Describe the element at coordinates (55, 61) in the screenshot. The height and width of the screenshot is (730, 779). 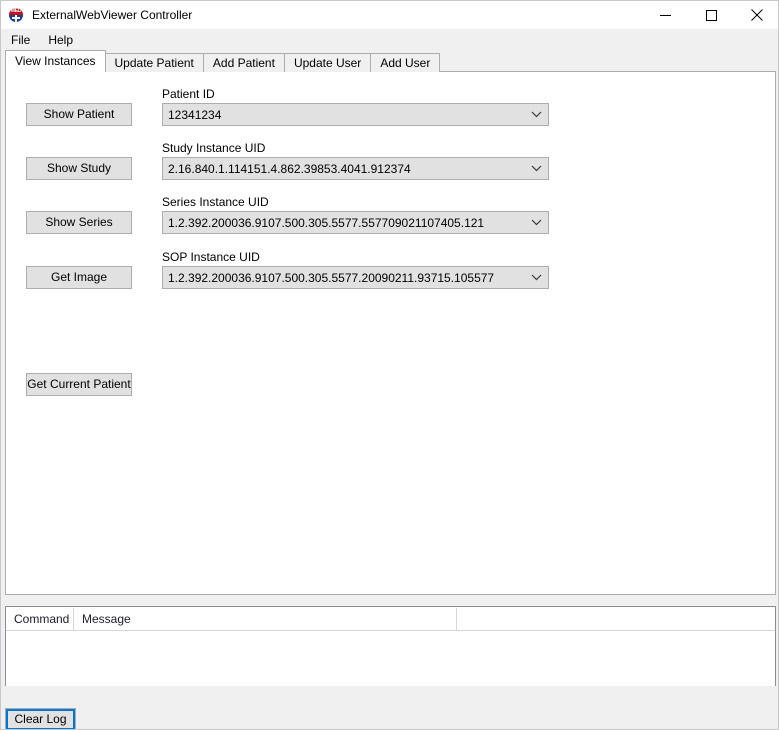
I see `tab-view-instances: View Instances` at that location.